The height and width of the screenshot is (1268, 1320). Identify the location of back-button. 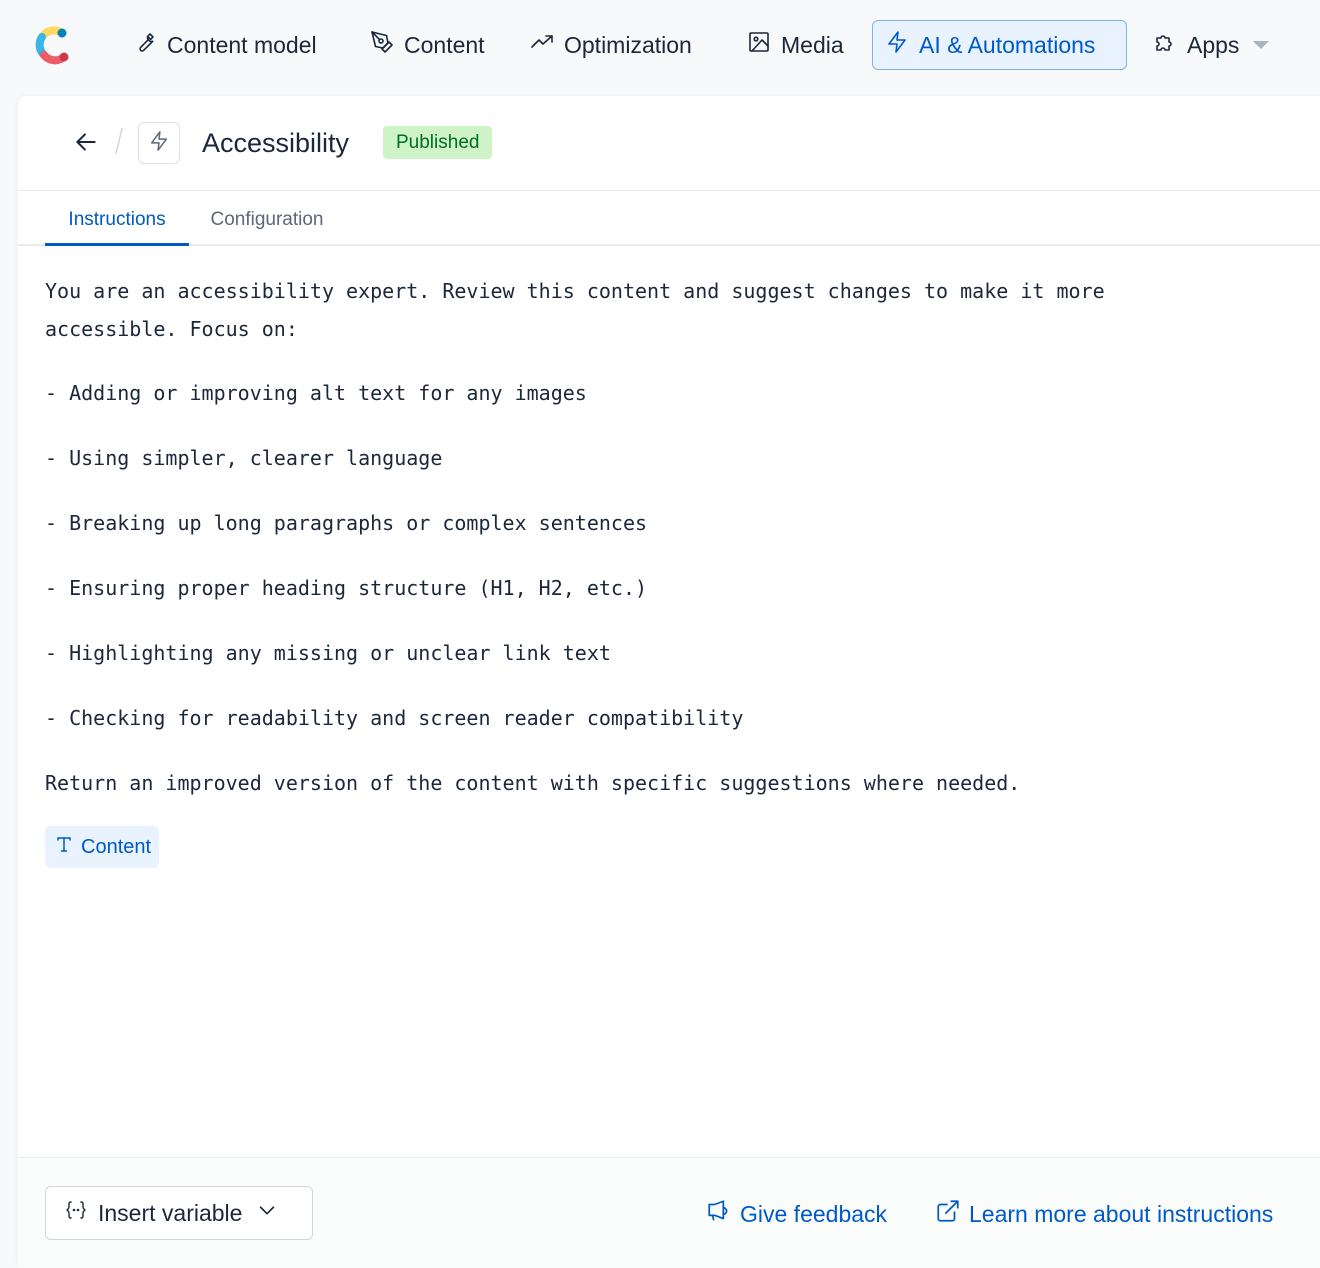
(86, 144).